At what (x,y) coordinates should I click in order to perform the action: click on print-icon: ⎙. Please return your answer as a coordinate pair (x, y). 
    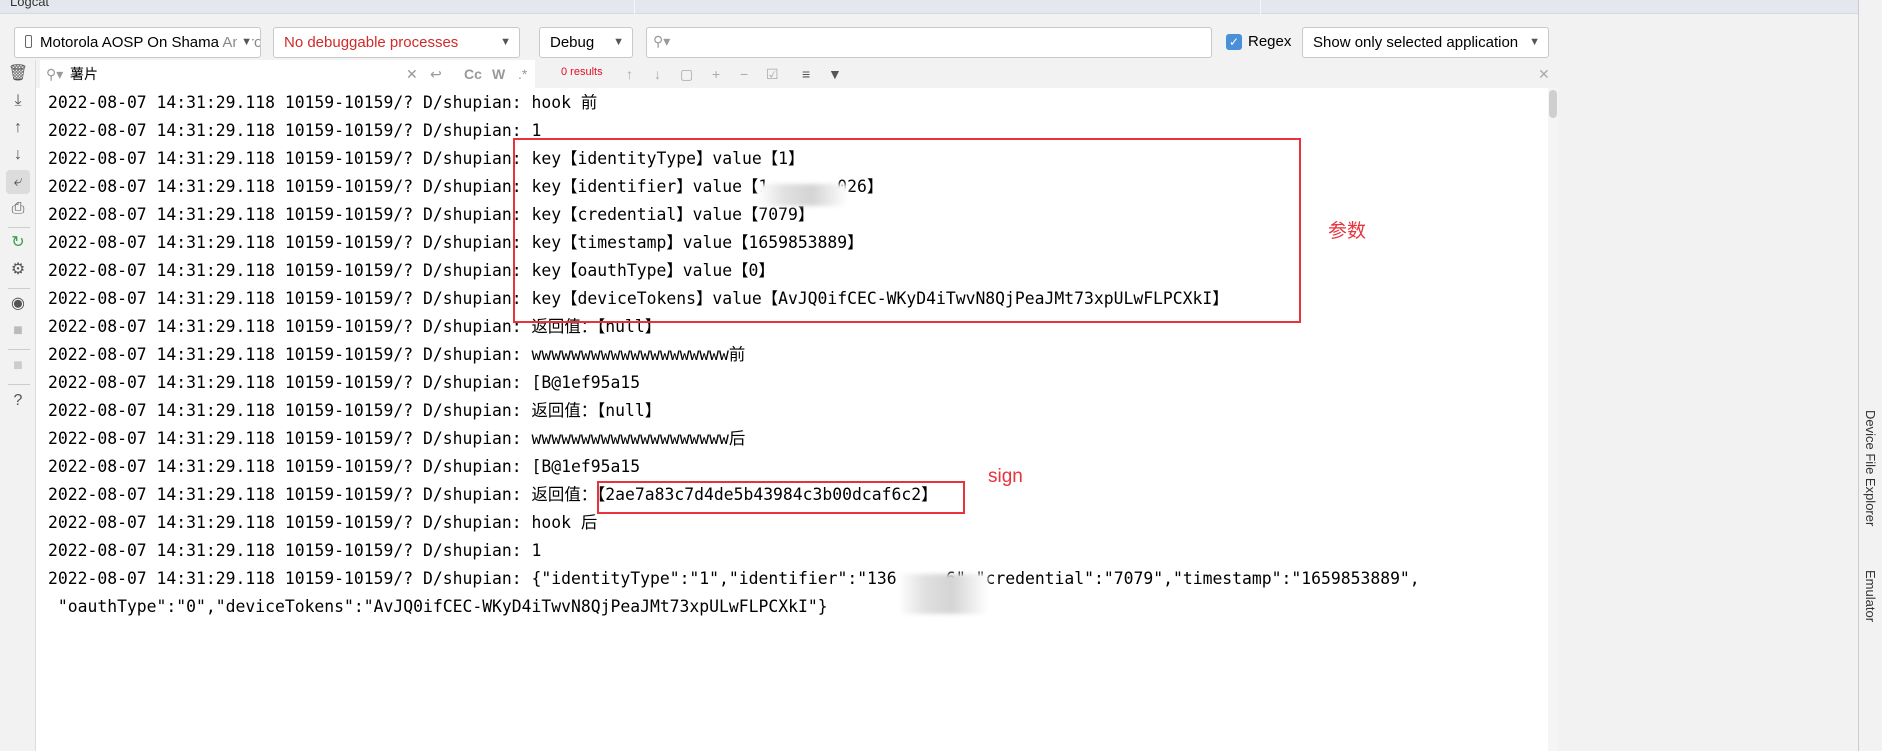
    Looking at the image, I should click on (18, 209).